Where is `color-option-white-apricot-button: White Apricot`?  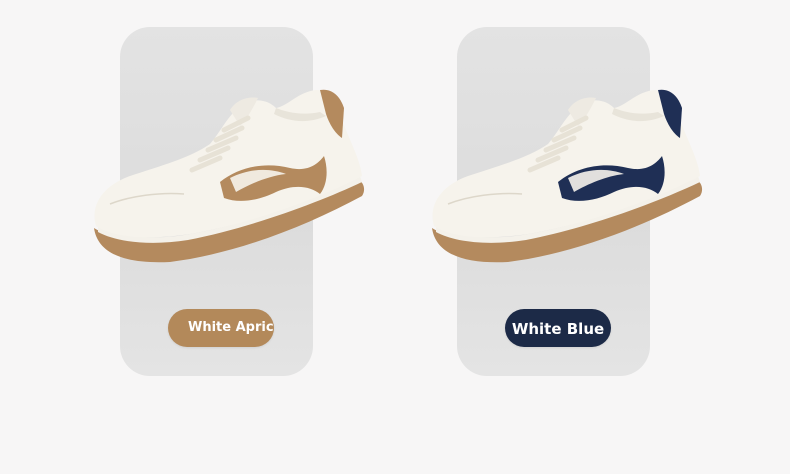
color-option-white-apricot-button: White Apricot is located at coordinates (221, 328).